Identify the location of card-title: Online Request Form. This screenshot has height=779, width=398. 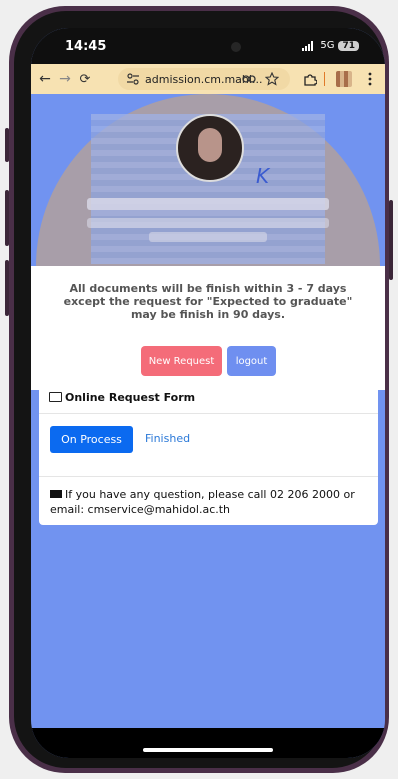
(122, 397).